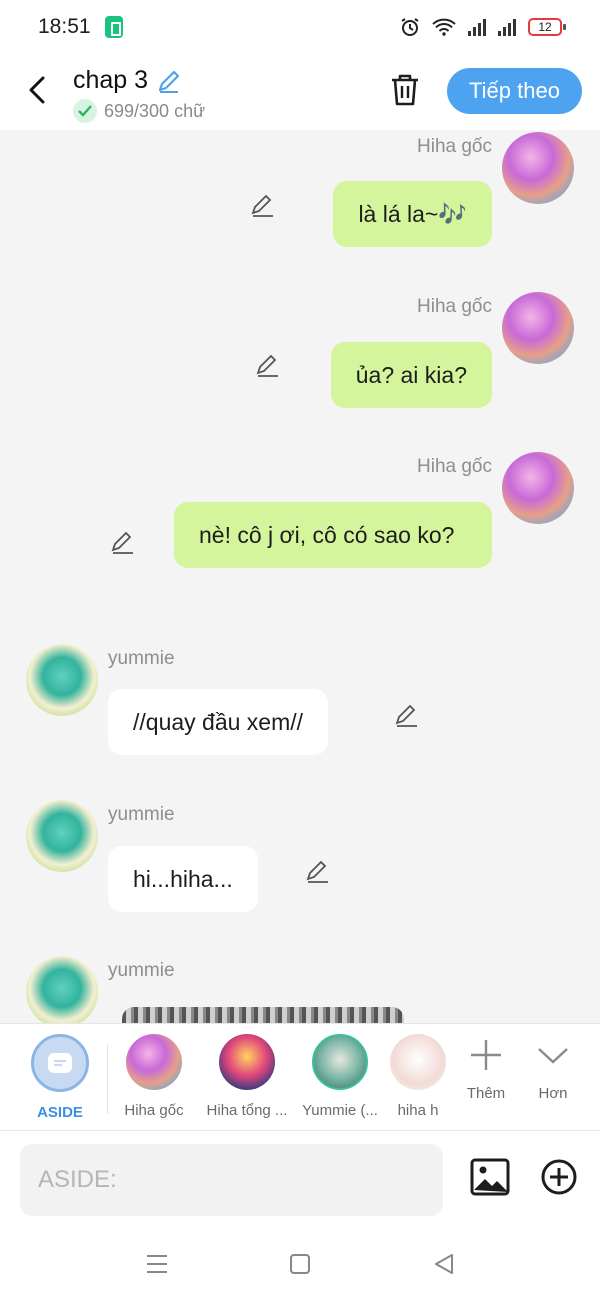 The width and height of the screenshot is (600, 1300). I want to click on chevron-down-icon, so click(553, 1056).